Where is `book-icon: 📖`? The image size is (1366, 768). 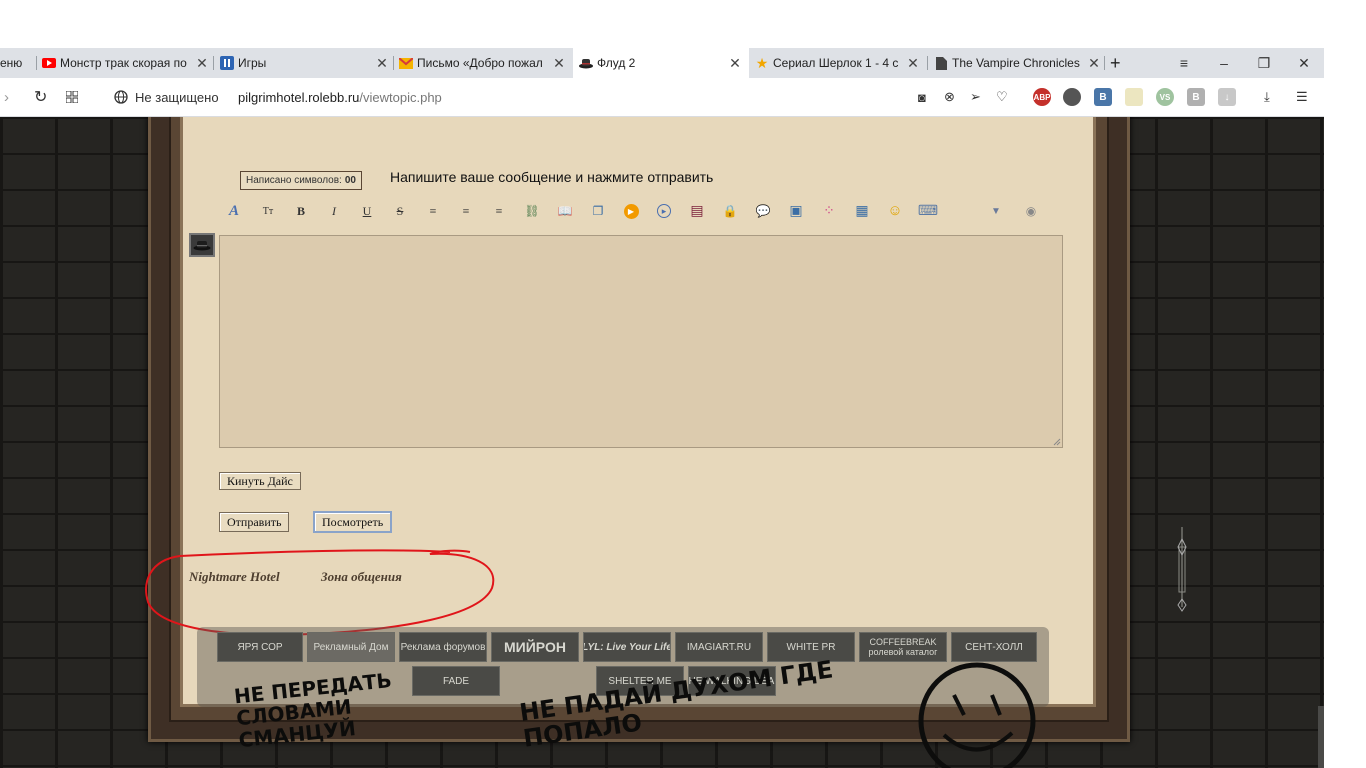
book-icon: 📖 is located at coordinates (565, 211).